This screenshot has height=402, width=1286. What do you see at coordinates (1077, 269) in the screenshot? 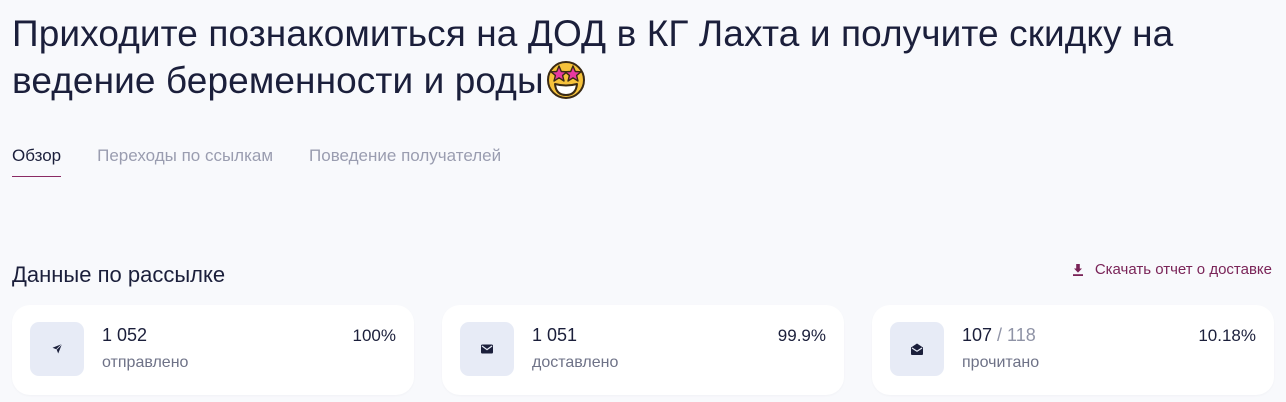
I see `download-icon` at bounding box center [1077, 269].